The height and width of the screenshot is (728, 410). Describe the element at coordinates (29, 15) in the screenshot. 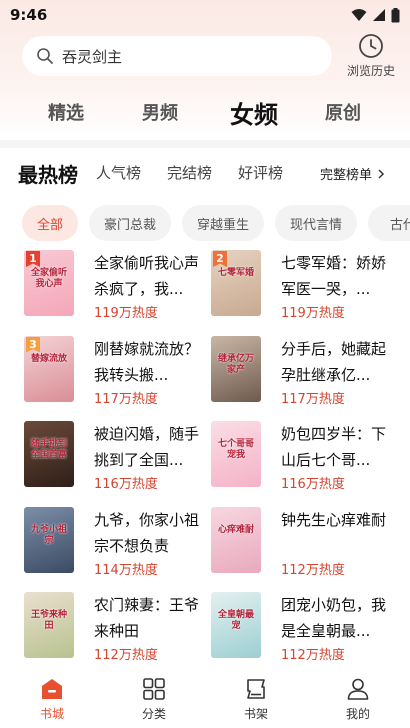

I see `status-time: 9:46` at that location.